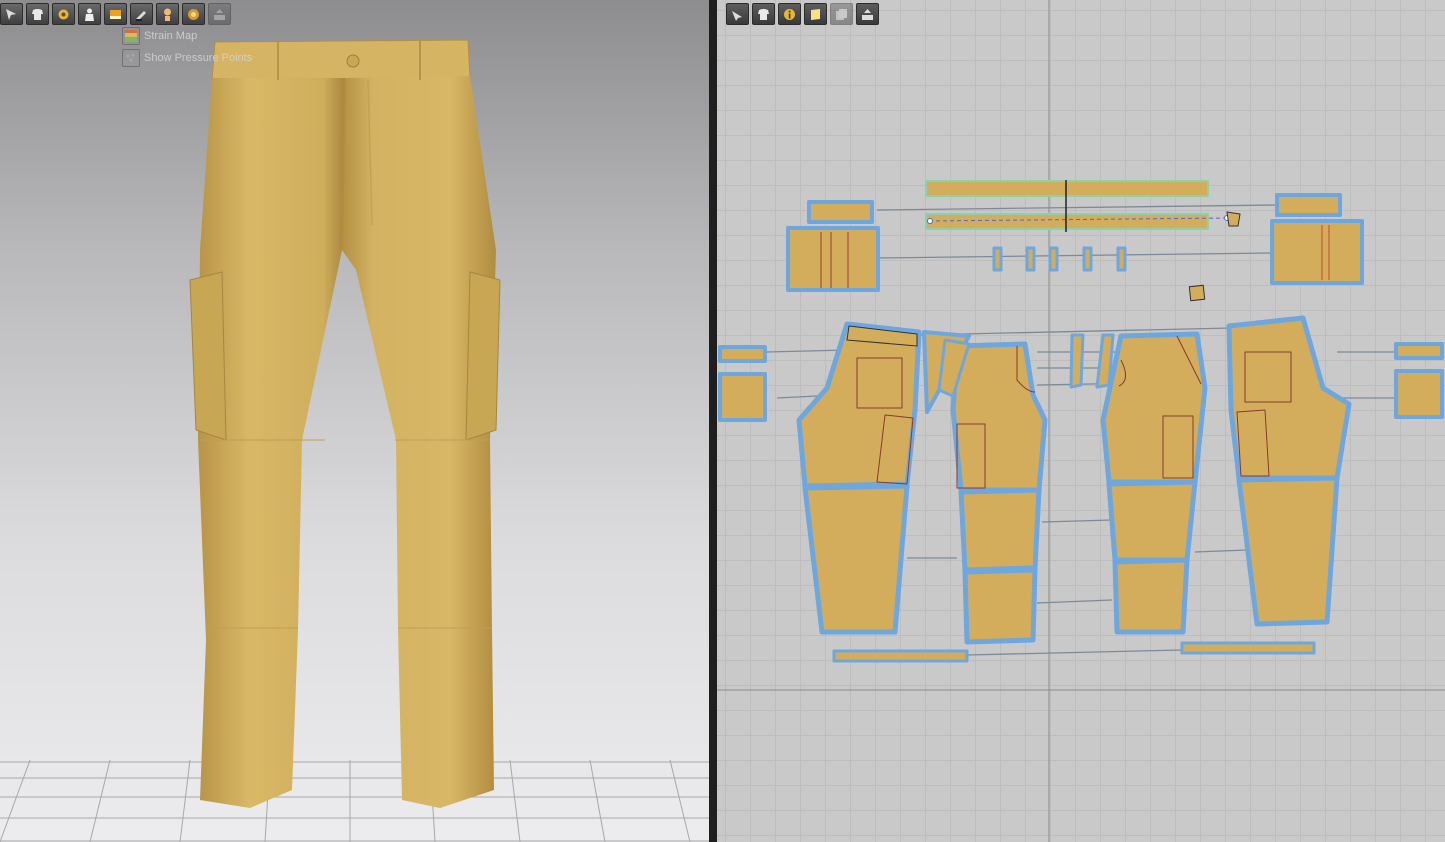  I want to click on pattern-piece-back-right, so click(1154, 483).